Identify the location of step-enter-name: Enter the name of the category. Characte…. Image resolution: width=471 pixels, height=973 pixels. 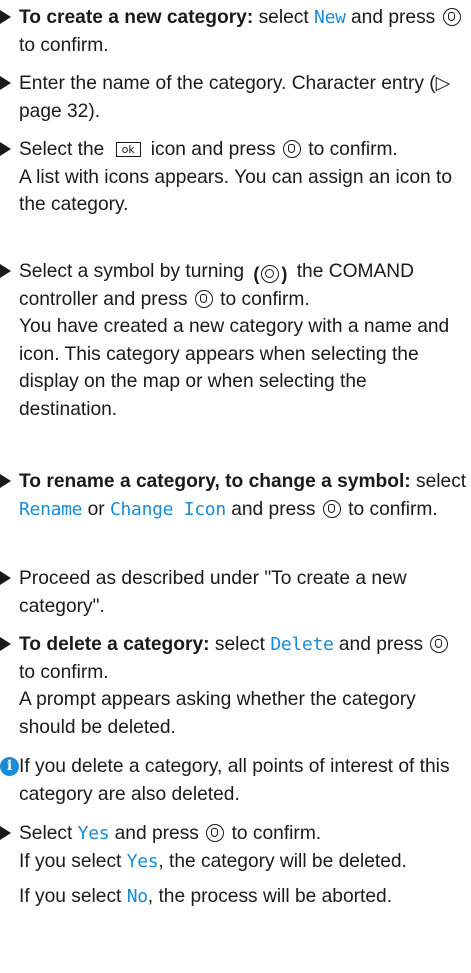
(234, 97).